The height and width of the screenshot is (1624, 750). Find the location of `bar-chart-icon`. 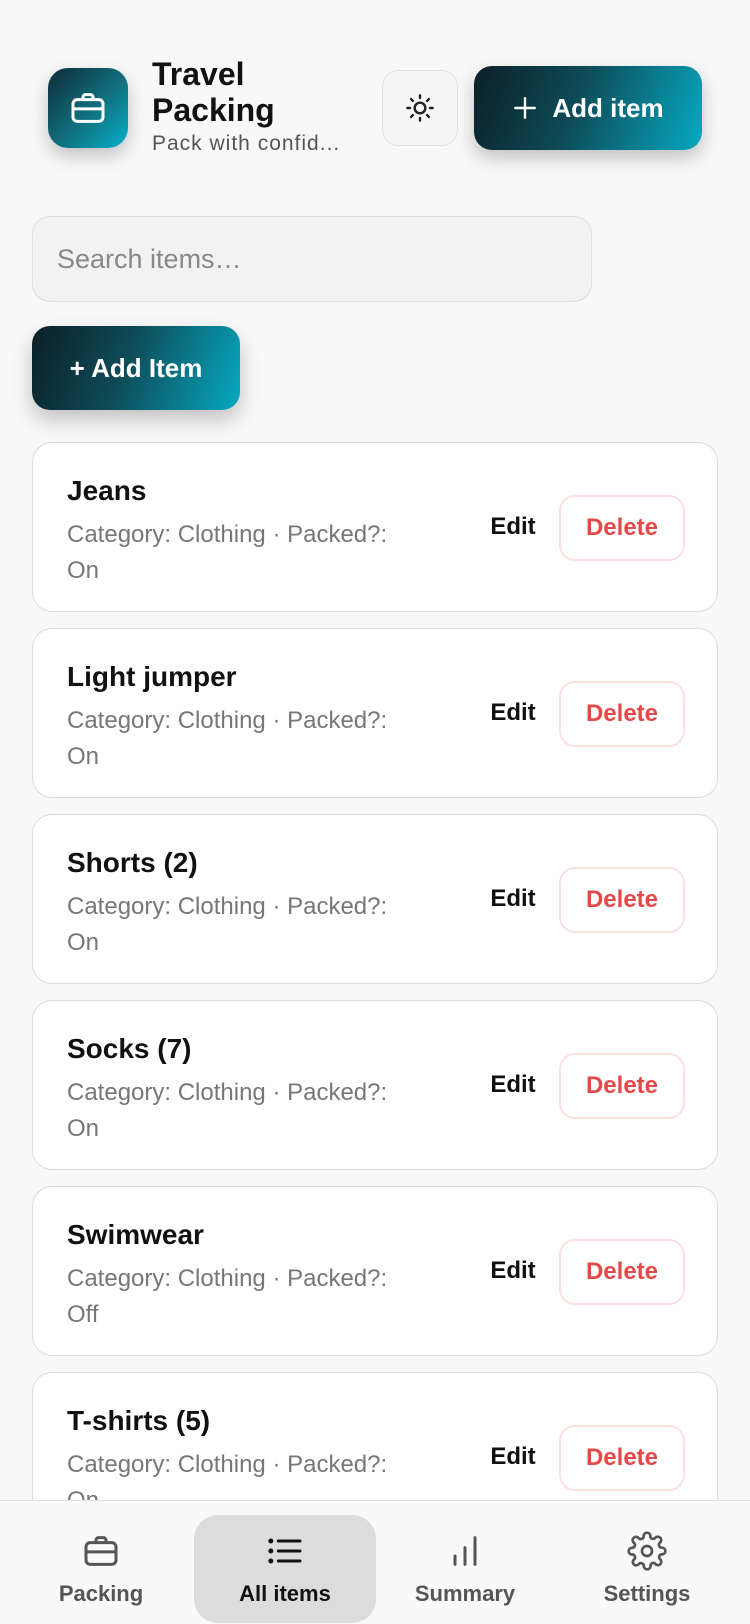

bar-chart-icon is located at coordinates (465, 1551).